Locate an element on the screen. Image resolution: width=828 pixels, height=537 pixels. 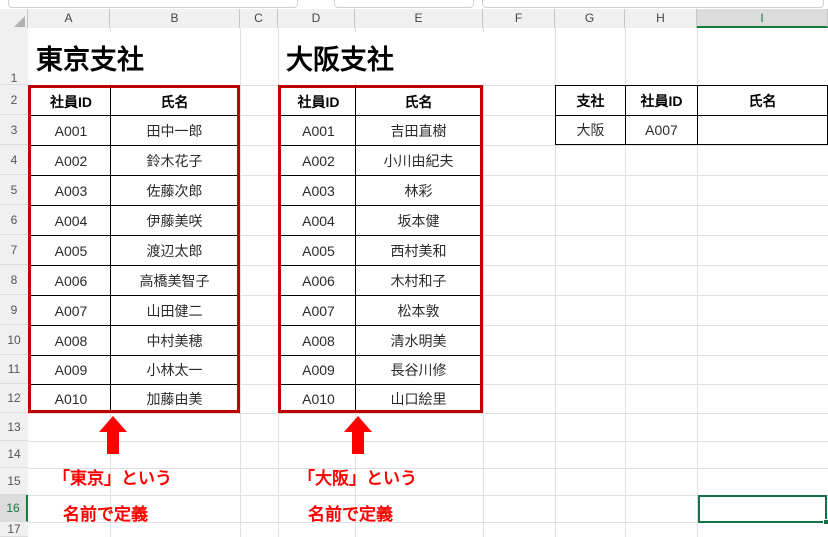
lookup-header-id: 社員ID is located at coordinates (661, 100).